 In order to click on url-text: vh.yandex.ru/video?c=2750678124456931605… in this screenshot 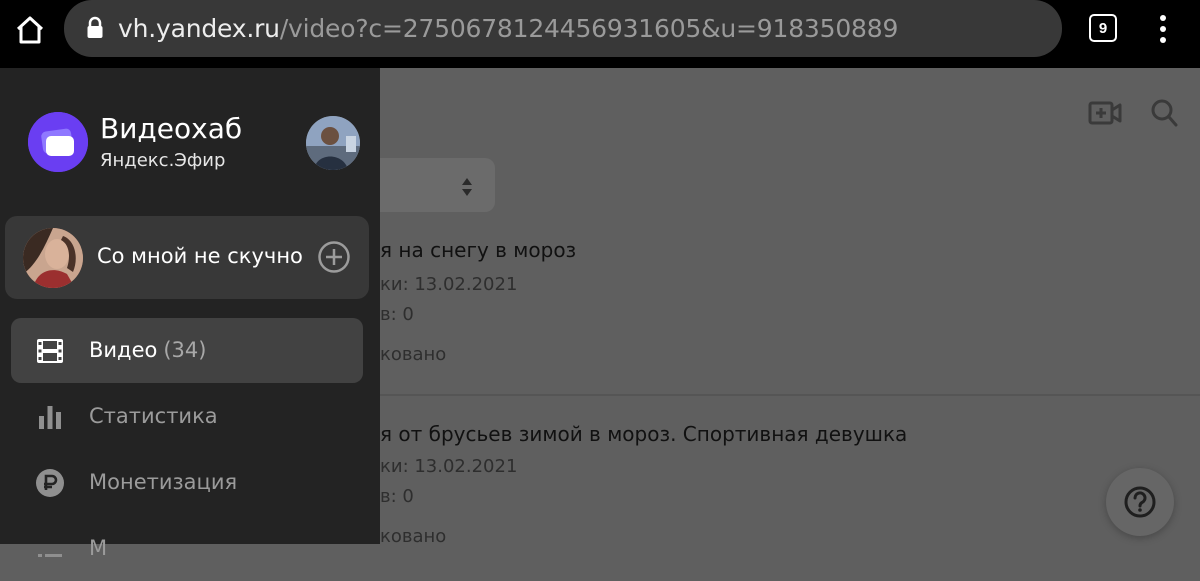, I will do `click(508, 28)`.